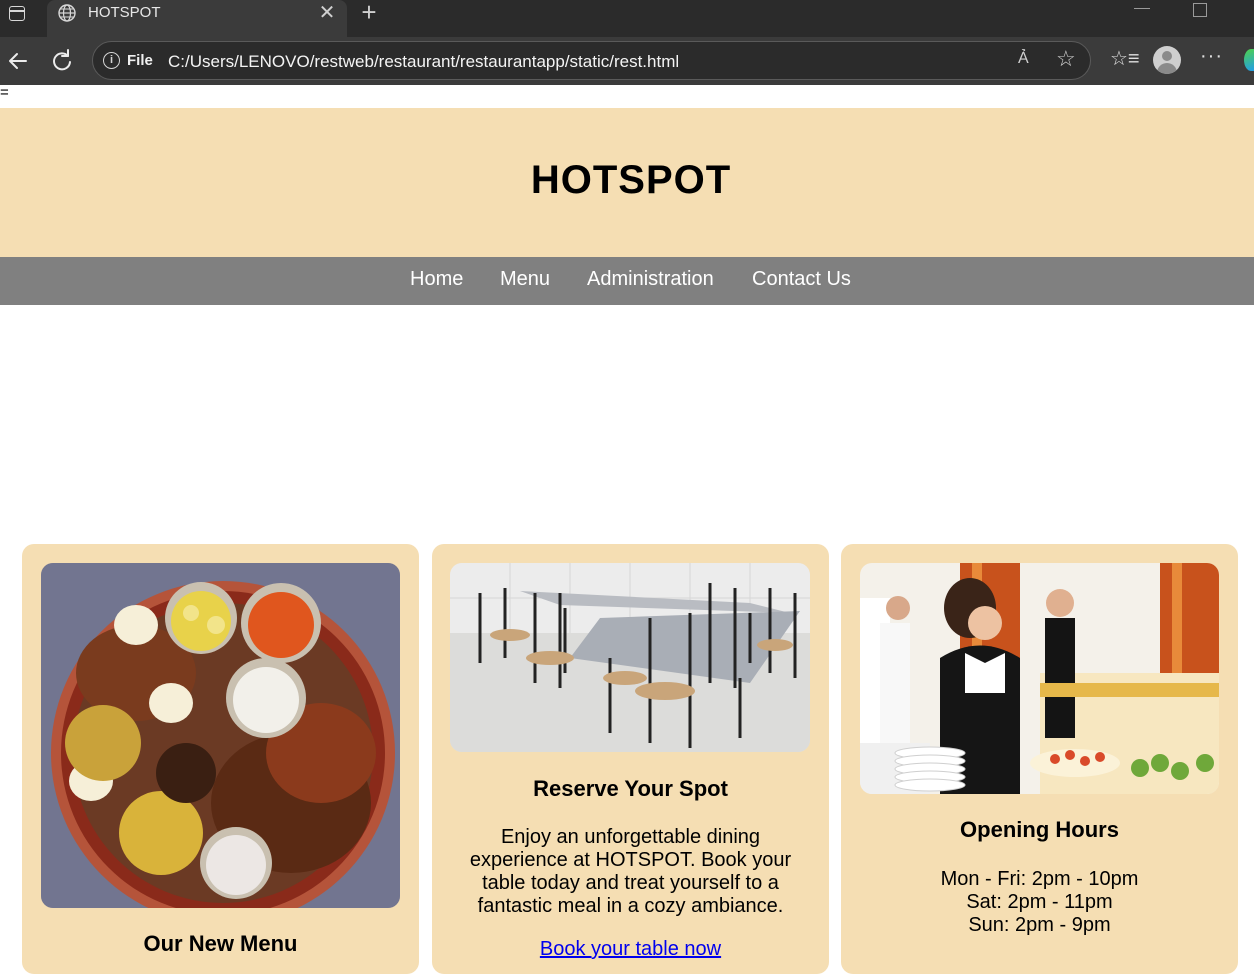 This screenshot has height=974, width=1254. What do you see at coordinates (1211, 56) in the screenshot?
I see `more-options-icon: ···` at bounding box center [1211, 56].